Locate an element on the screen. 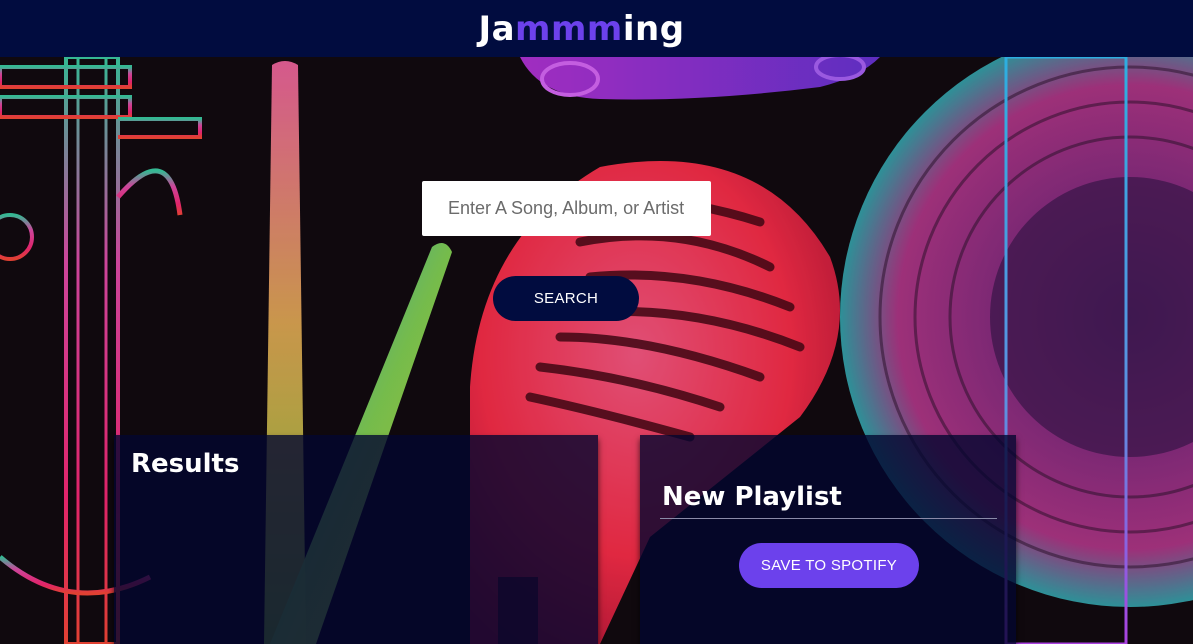 The image size is (1193, 644). app-logo: Jammming is located at coordinates (581, 29).